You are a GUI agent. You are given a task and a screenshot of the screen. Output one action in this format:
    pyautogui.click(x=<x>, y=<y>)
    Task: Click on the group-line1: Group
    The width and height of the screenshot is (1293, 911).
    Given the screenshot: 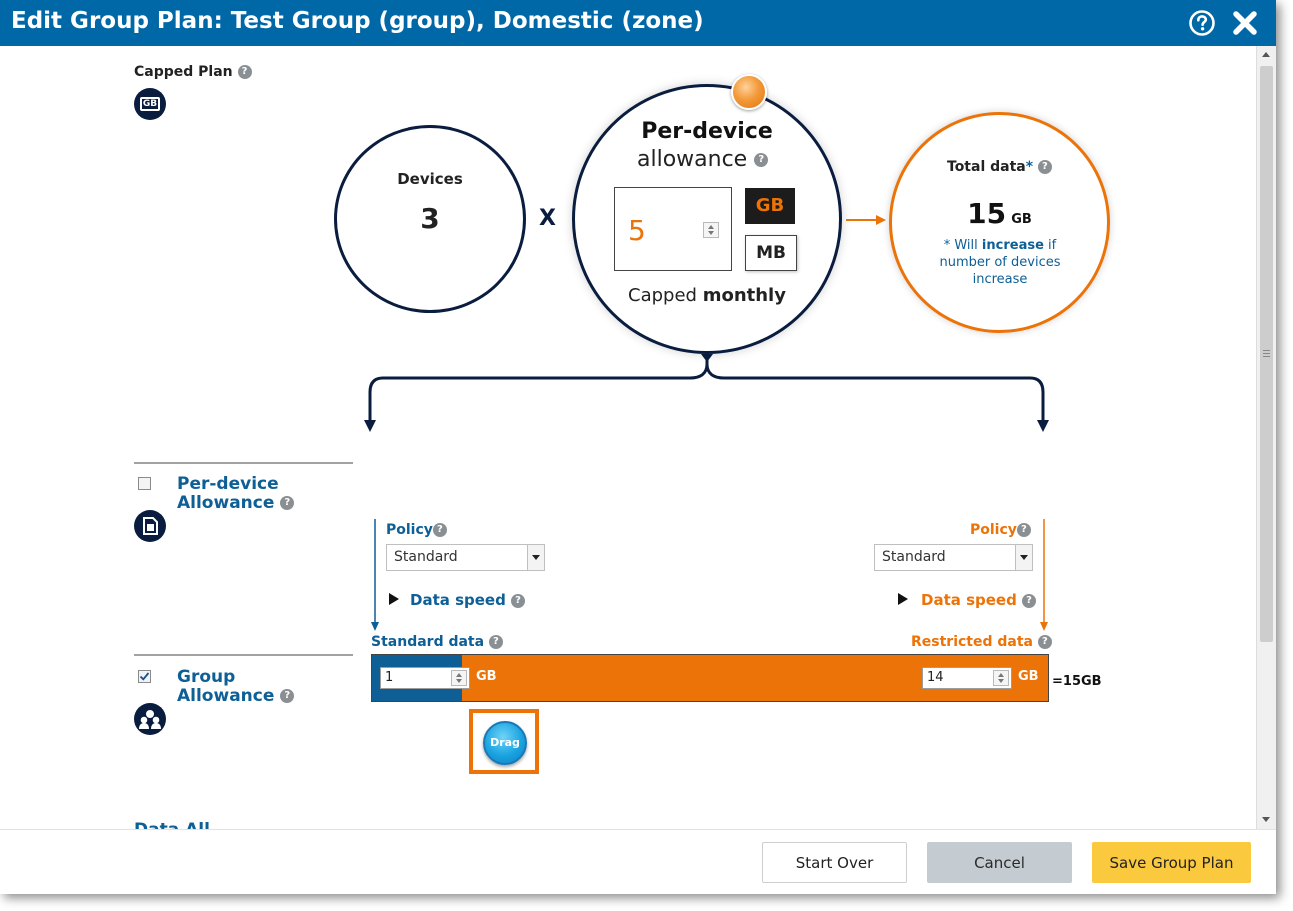 What is the action you would take?
    pyautogui.click(x=206, y=677)
    